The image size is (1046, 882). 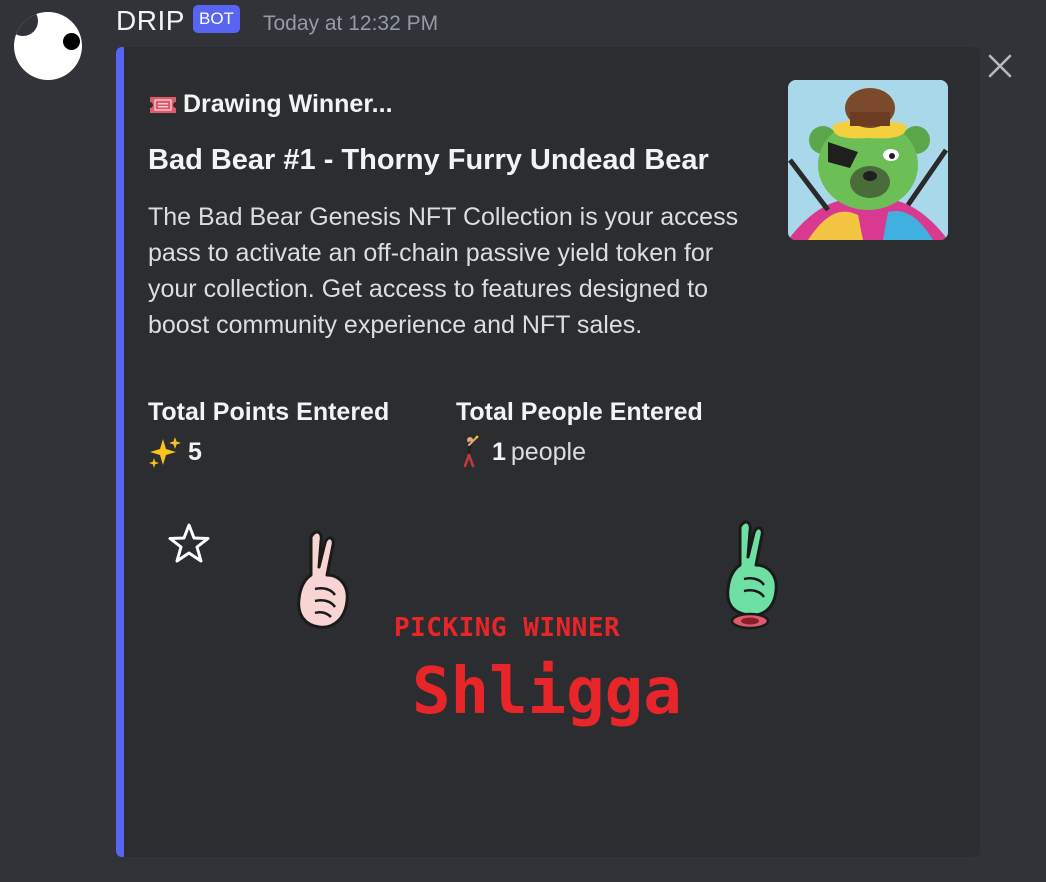 I want to click on man-dancing-icon, so click(x=471, y=451).